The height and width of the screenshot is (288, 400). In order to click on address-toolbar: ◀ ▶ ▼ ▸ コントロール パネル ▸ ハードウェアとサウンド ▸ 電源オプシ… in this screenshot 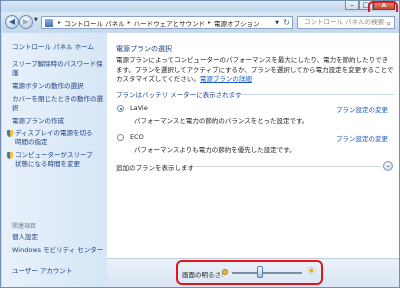, I will do `click(200, 22)`.